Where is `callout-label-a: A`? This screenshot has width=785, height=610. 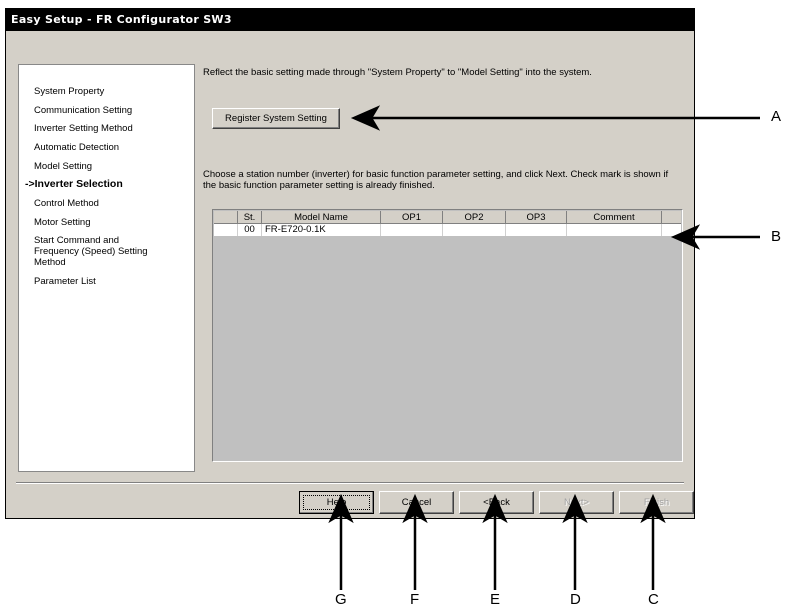
callout-label-a: A is located at coordinates (776, 116).